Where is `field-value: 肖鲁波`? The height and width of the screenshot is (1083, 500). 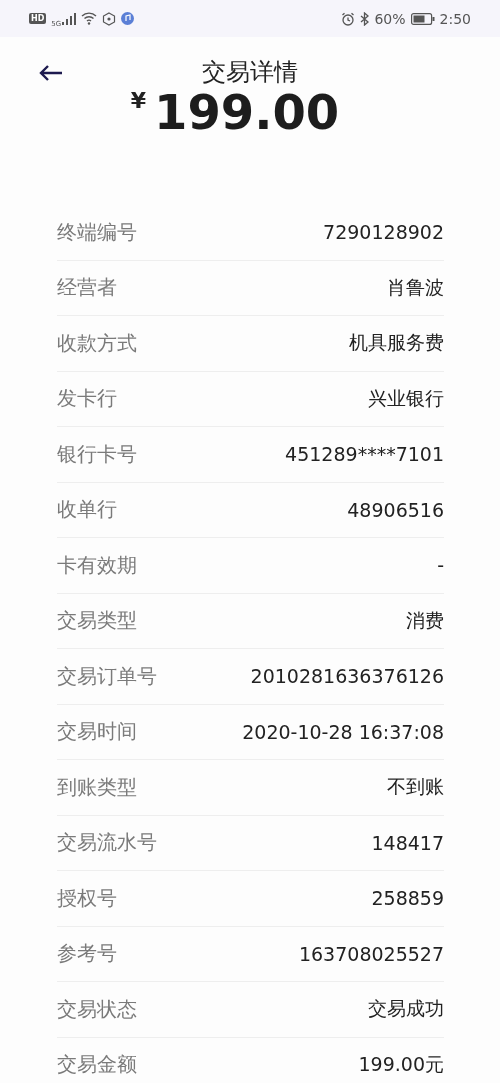
field-value: 肖鲁波 is located at coordinates (415, 287).